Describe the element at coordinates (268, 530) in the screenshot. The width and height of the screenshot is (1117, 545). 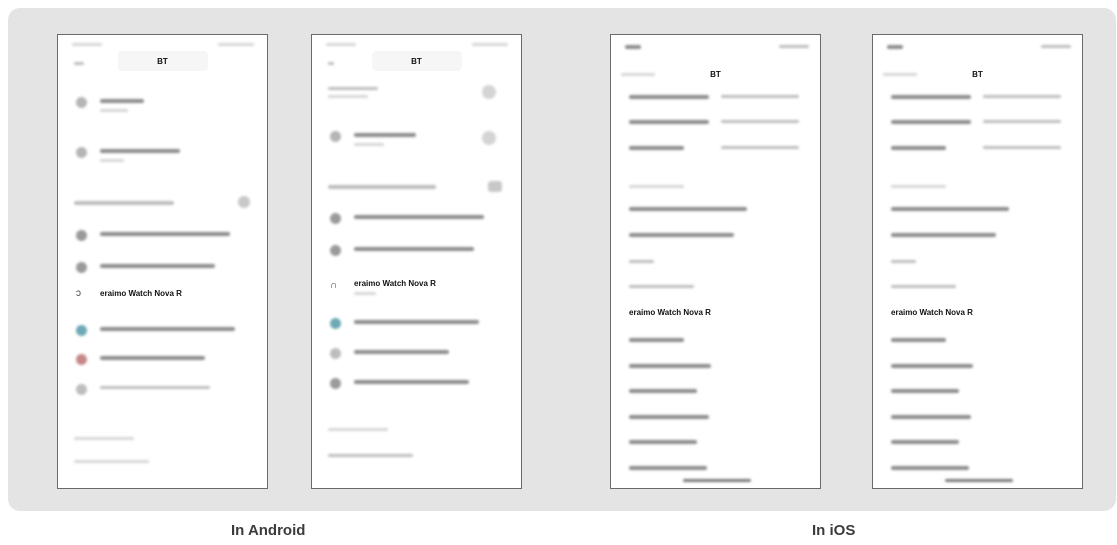
I see `caption-android: In Android` at that location.